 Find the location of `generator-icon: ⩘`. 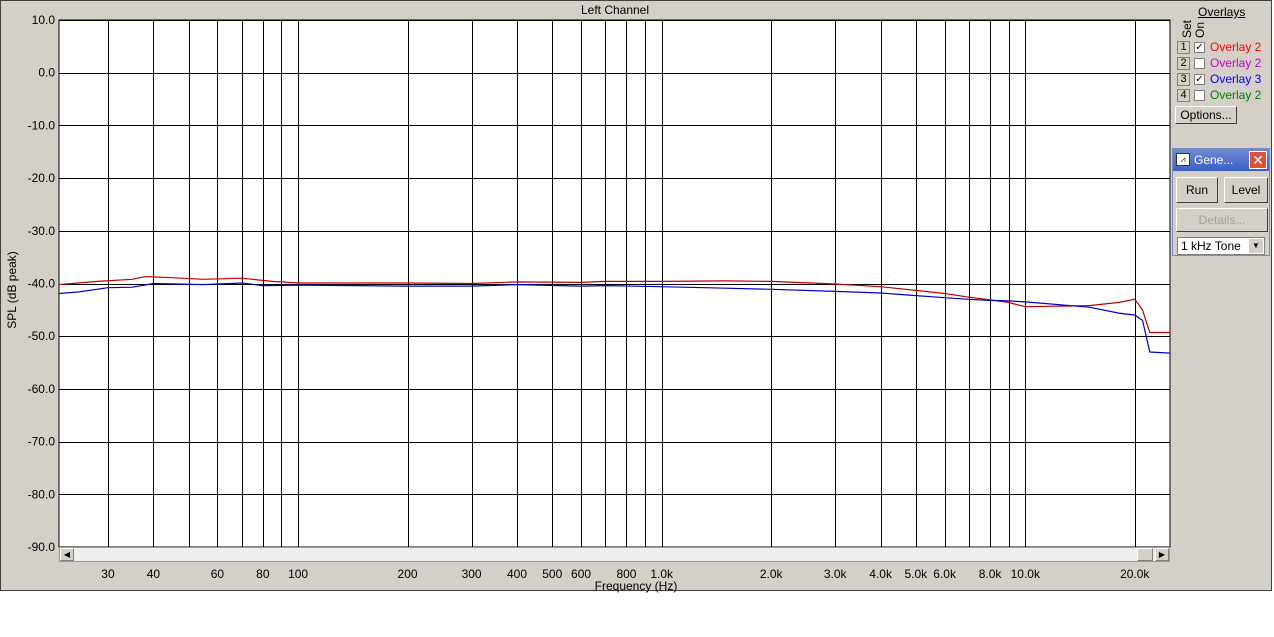

generator-icon: ⩘ is located at coordinates (1183, 159).